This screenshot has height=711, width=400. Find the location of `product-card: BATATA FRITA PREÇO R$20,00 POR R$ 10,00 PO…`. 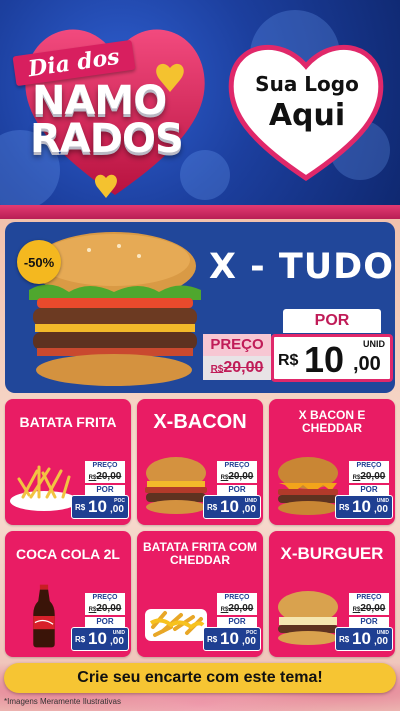

product-card: BATATA FRITA PREÇO R$20,00 POR R$ 10,00 PO… is located at coordinates (68, 462).